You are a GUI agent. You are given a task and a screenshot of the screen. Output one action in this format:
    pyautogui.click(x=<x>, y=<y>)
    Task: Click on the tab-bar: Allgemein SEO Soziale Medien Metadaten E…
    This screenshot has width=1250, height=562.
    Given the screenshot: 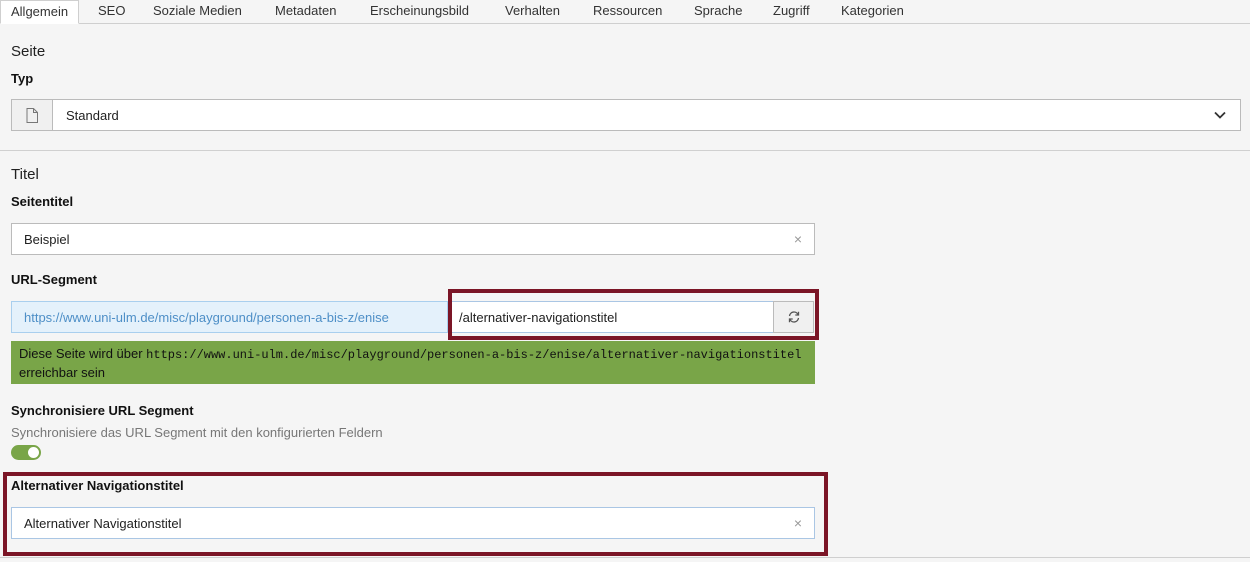 What is the action you would take?
    pyautogui.click(x=625, y=12)
    